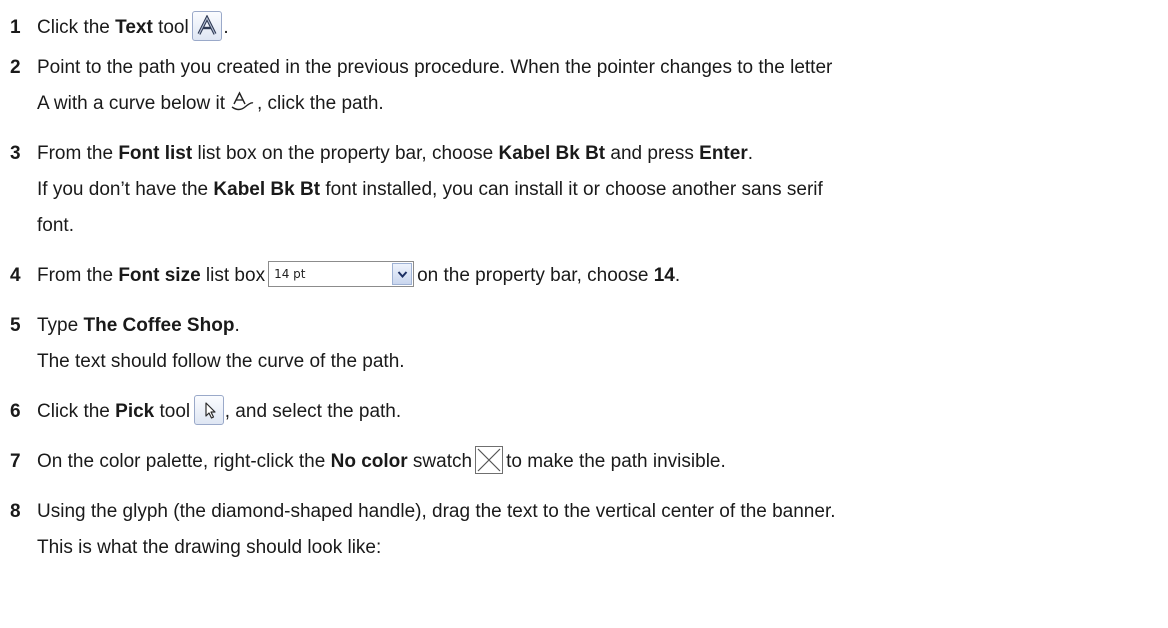  What do you see at coordinates (290, 273) in the screenshot?
I see `combo-value: 14 pt` at bounding box center [290, 273].